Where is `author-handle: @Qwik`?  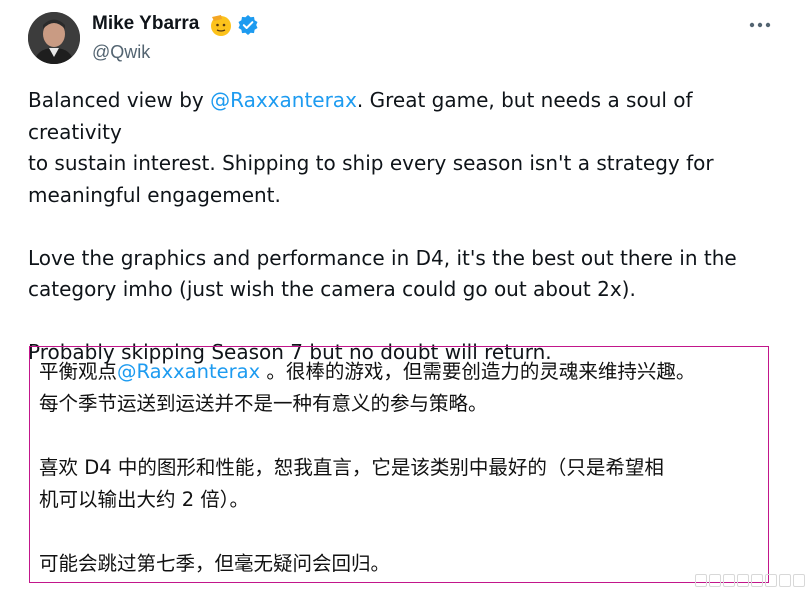 author-handle: @Qwik is located at coordinates (121, 52).